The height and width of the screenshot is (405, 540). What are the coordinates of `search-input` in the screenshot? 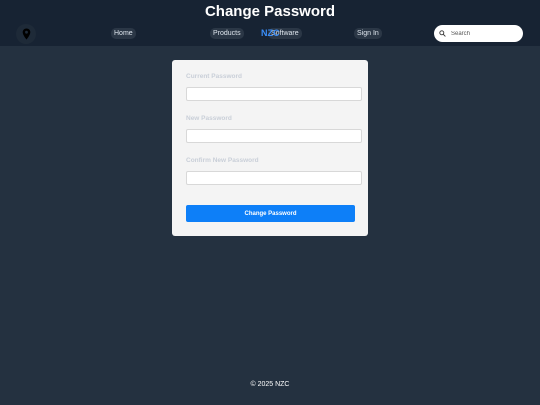 It's located at (484, 33).